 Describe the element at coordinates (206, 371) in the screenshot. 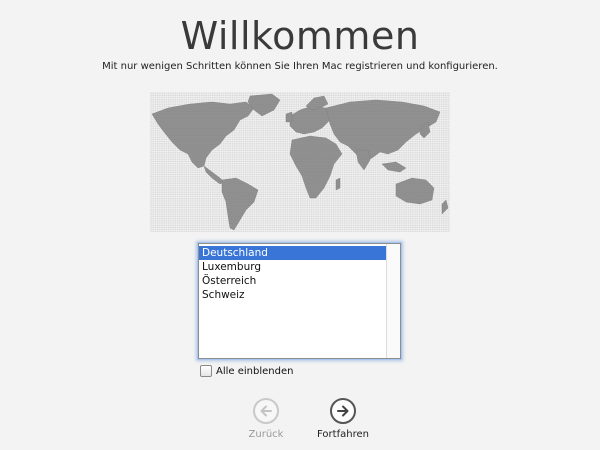

I see `show-all-checkbox` at that location.